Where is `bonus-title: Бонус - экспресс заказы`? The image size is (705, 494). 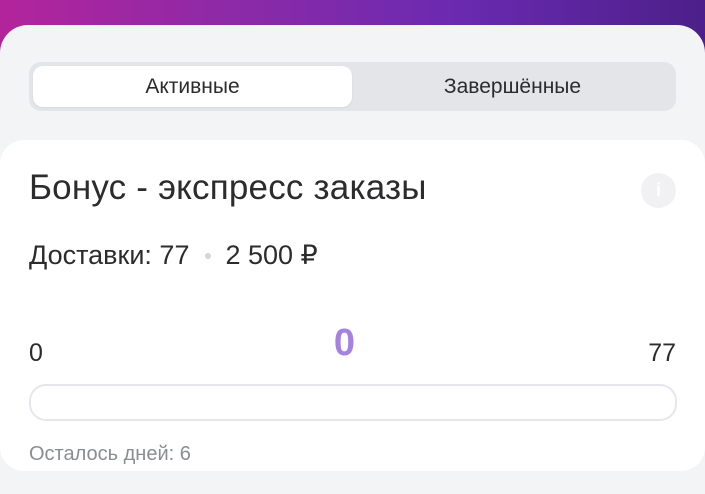 bonus-title: Бонус - экспресс заказы is located at coordinates (228, 187).